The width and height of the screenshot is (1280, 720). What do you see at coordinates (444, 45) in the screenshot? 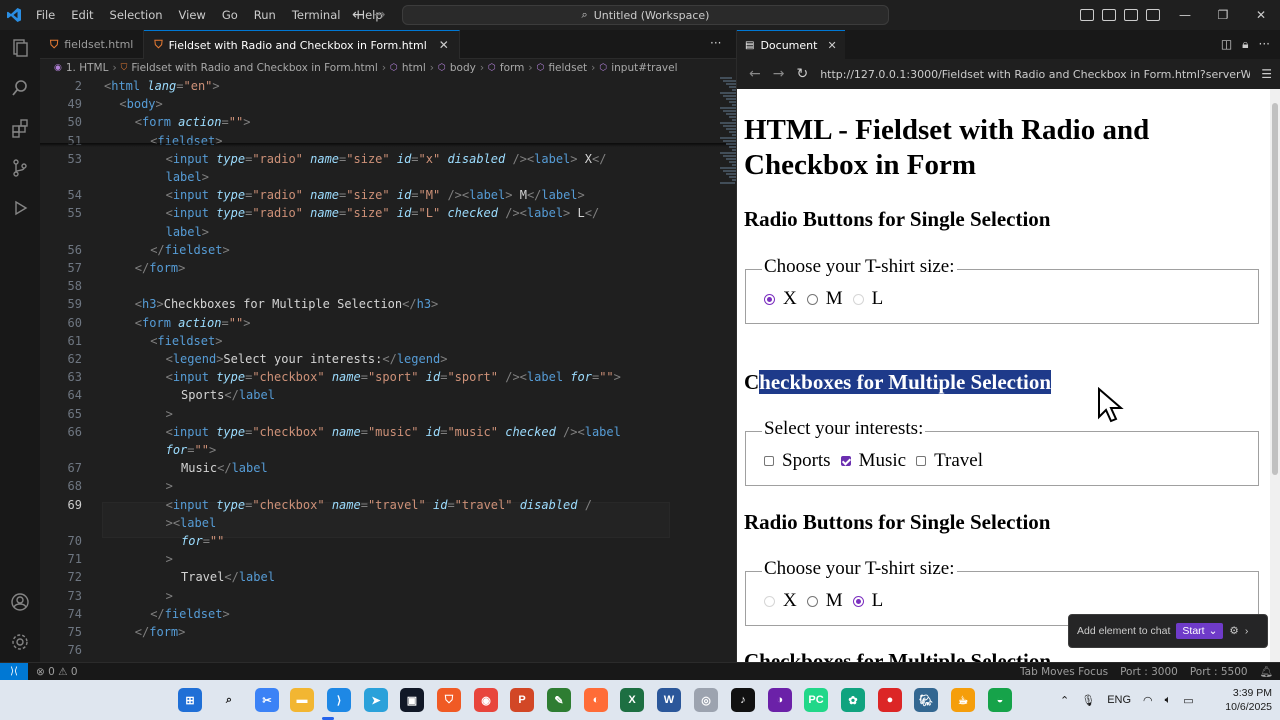
I see `close-tab-icon: ✕` at bounding box center [444, 45].